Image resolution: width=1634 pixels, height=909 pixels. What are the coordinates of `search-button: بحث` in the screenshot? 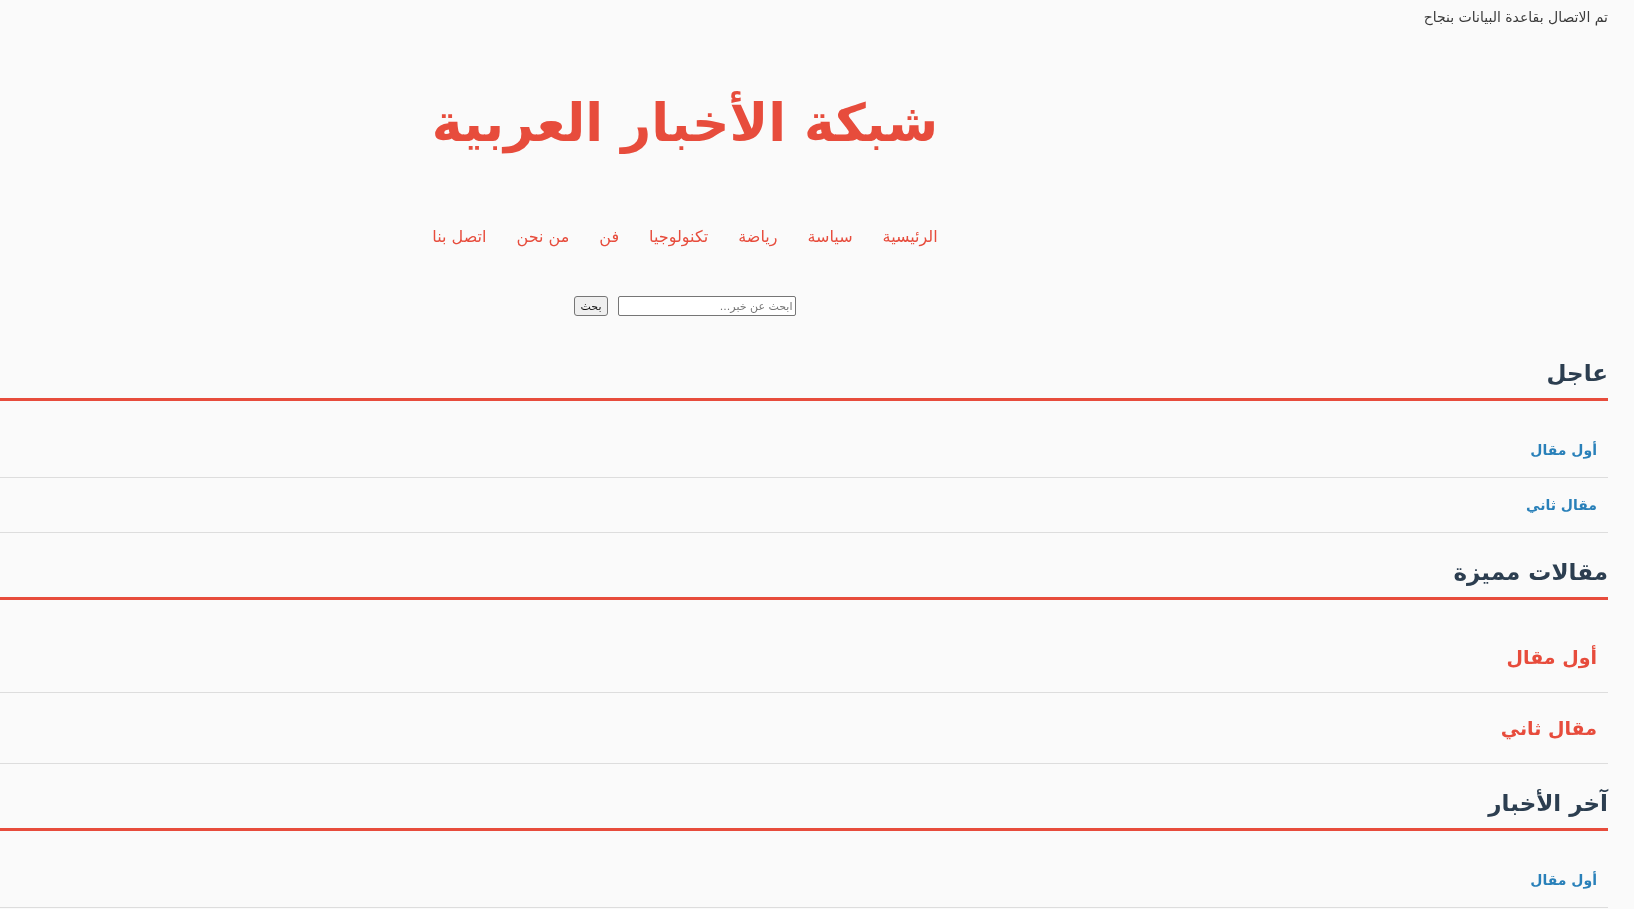 It's located at (591, 306).